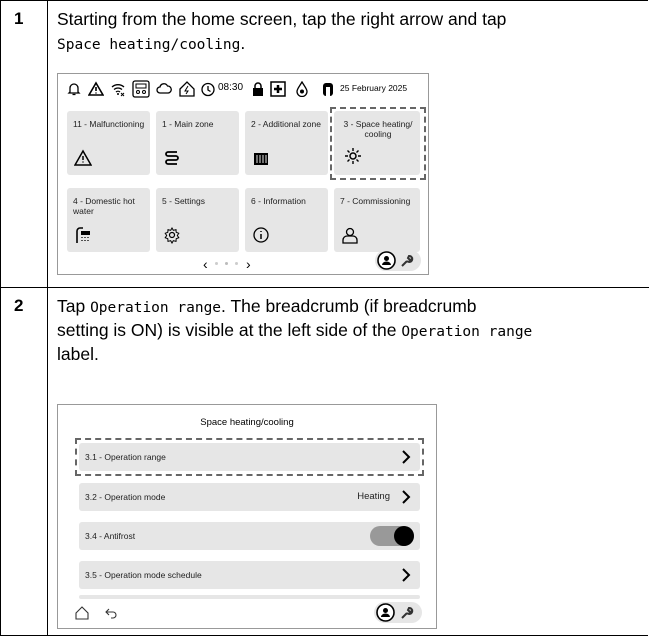  Describe the element at coordinates (111, 613) in the screenshot. I see `back-icon` at that location.